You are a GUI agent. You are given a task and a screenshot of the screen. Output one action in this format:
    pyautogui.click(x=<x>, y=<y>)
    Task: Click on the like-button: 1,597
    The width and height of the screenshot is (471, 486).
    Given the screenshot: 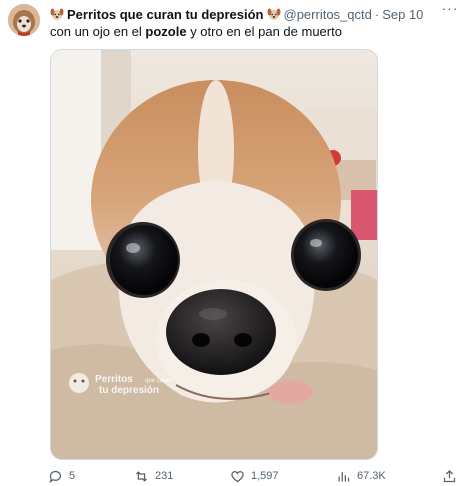 What is the action you would take?
    pyautogui.click(x=254, y=476)
    